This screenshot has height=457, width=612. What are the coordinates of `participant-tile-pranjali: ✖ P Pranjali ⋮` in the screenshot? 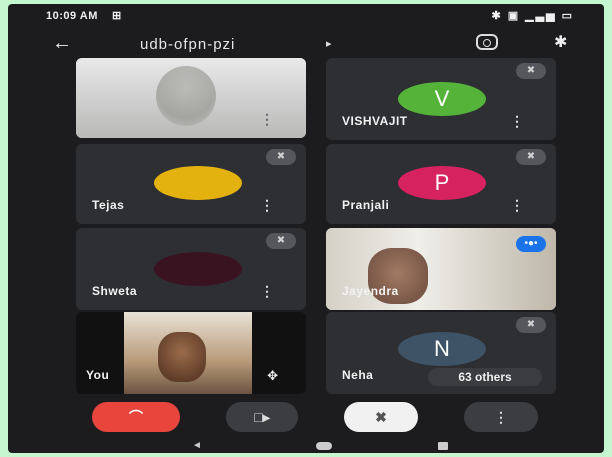 It's located at (441, 184).